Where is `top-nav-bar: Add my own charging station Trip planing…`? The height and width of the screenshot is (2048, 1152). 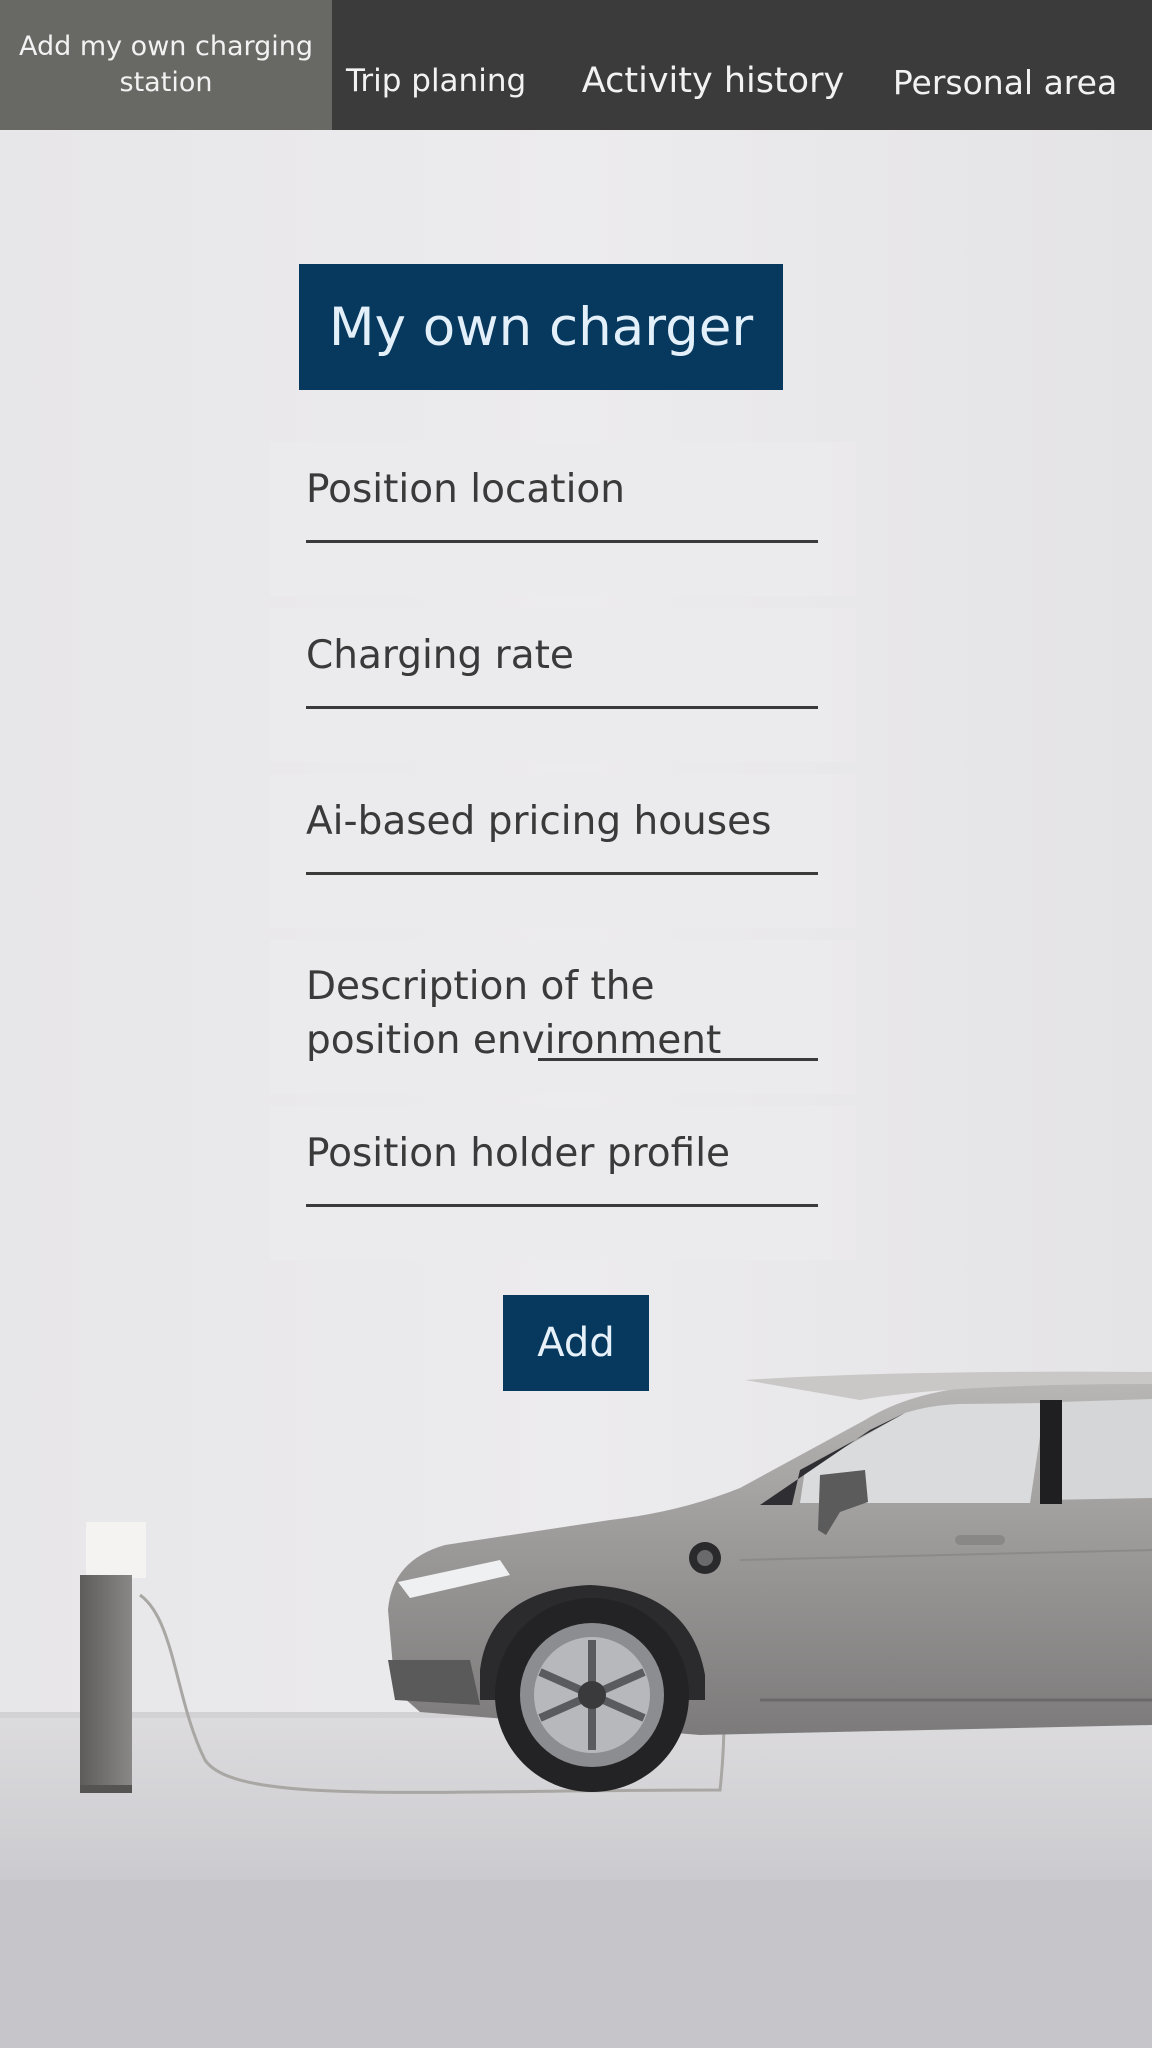 top-nav-bar: Add my own charging station Trip planing… is located at coordinates (576, 65).